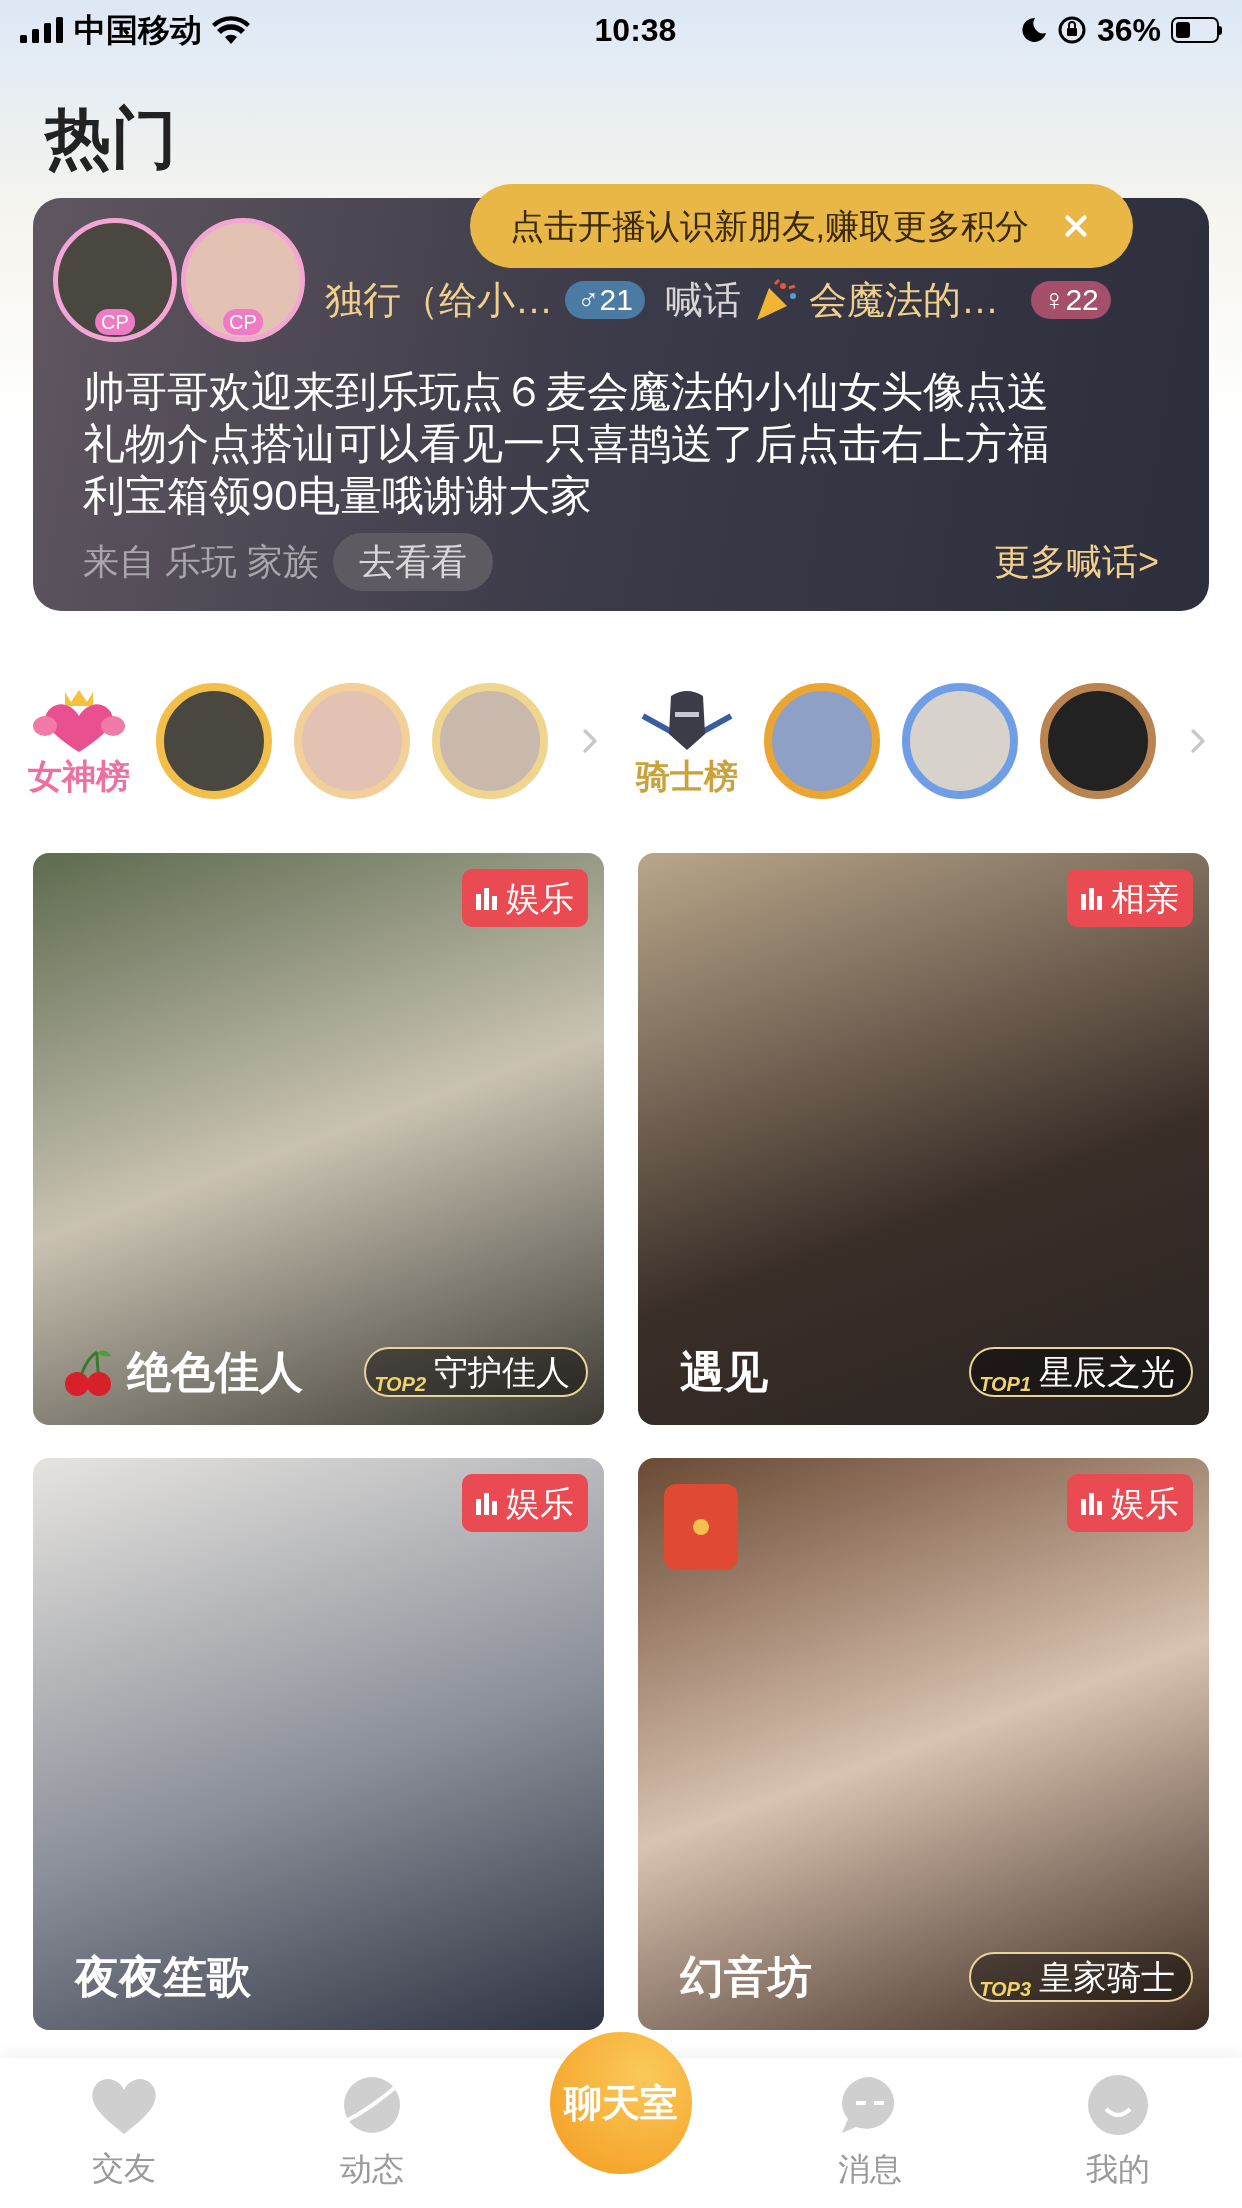 Image resolution: width=1242 pixels, height=2208 pixels. Describe the element at coordinates (702, 300) in the screenshot. I see `shout-verb: 喊话` at that location.